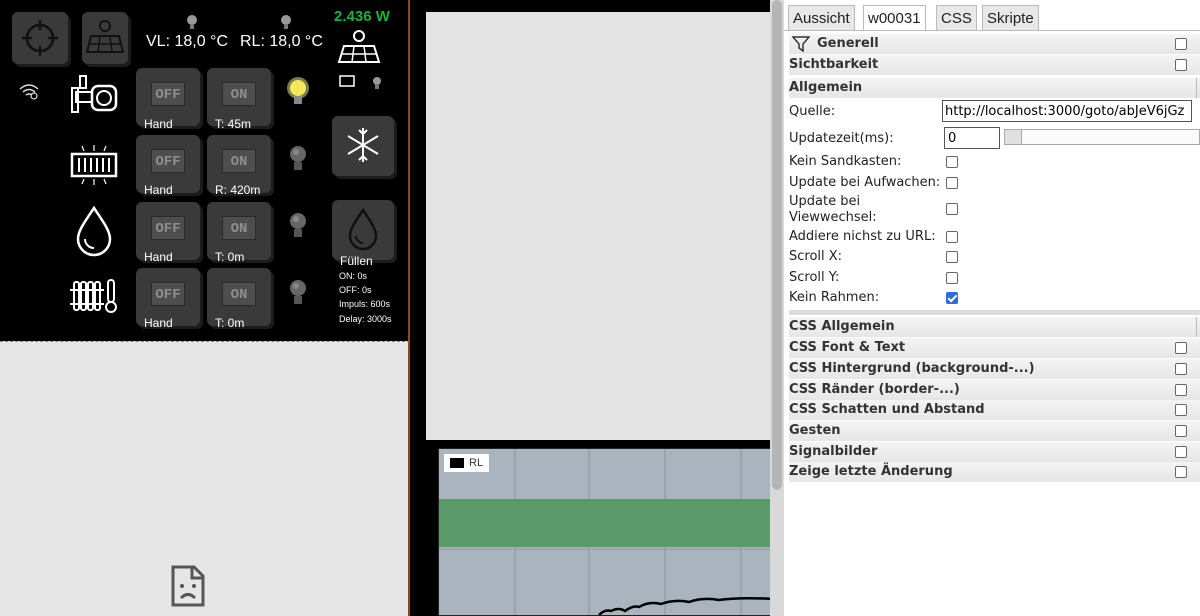  I want to click on no-sandbox-checkbox, so click(952, 162).